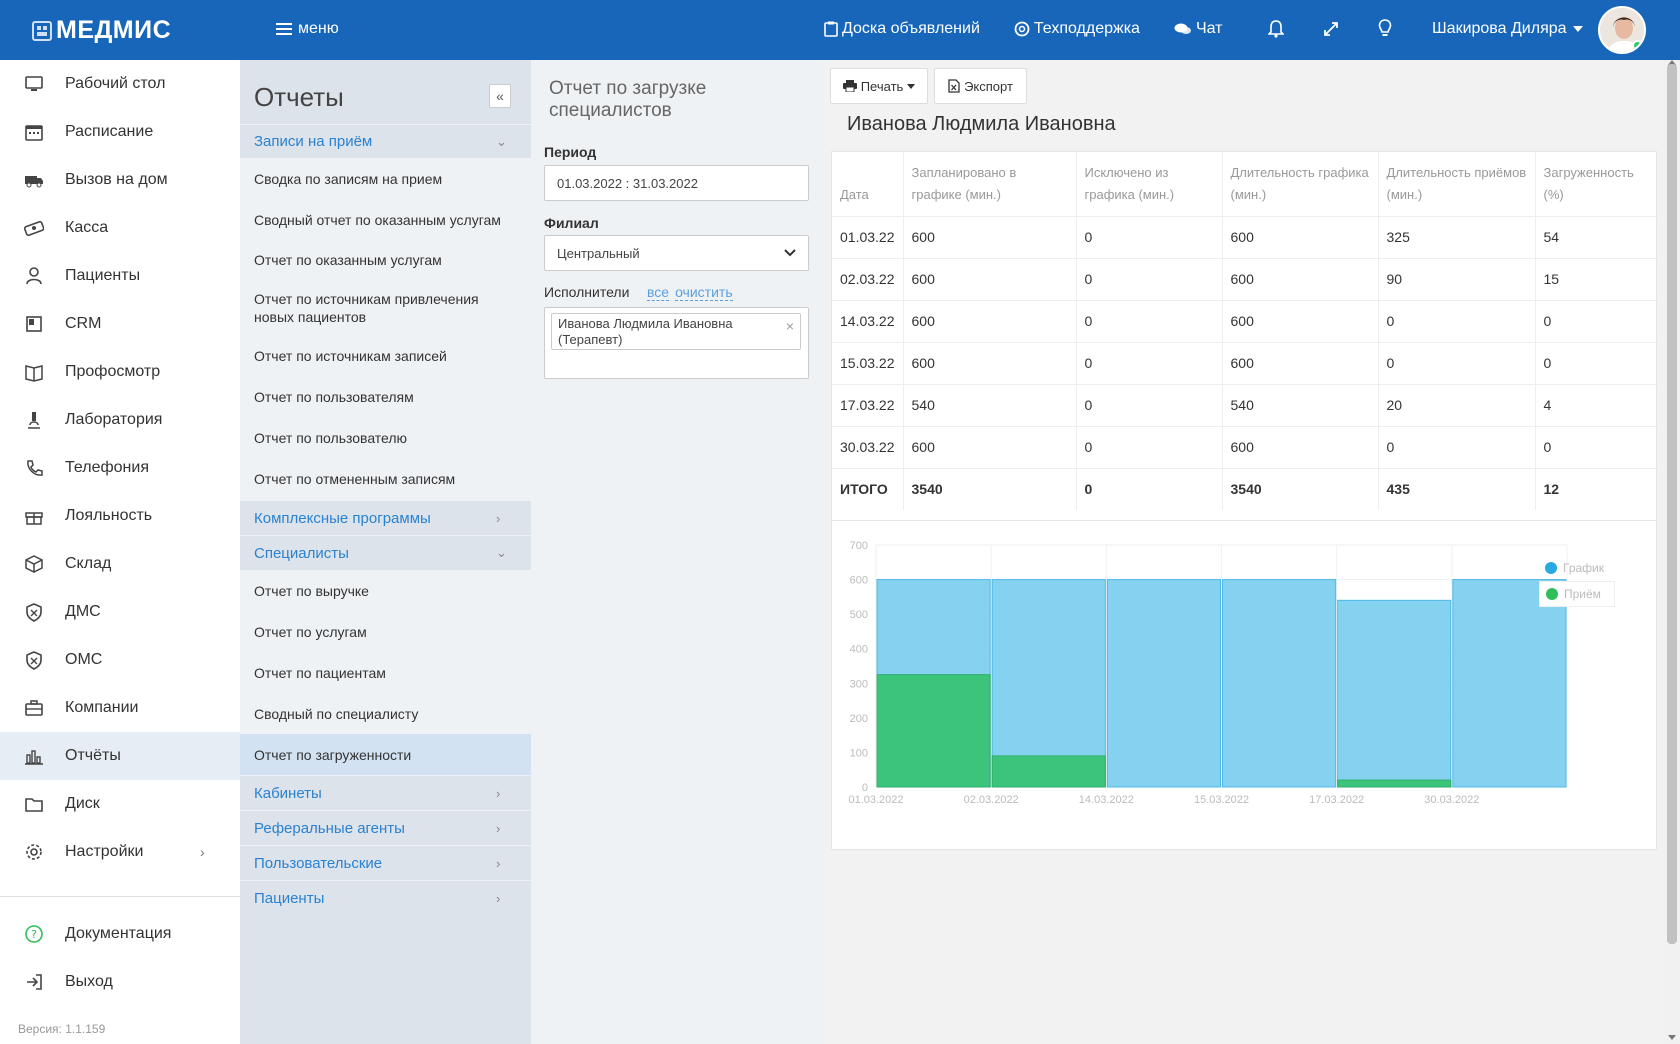 Image resolution: width=1680 pixels, height=1044 pixels. Describe the element at coordinates (34, 83) in the screenshot. I see `monitor-icon` at that location.